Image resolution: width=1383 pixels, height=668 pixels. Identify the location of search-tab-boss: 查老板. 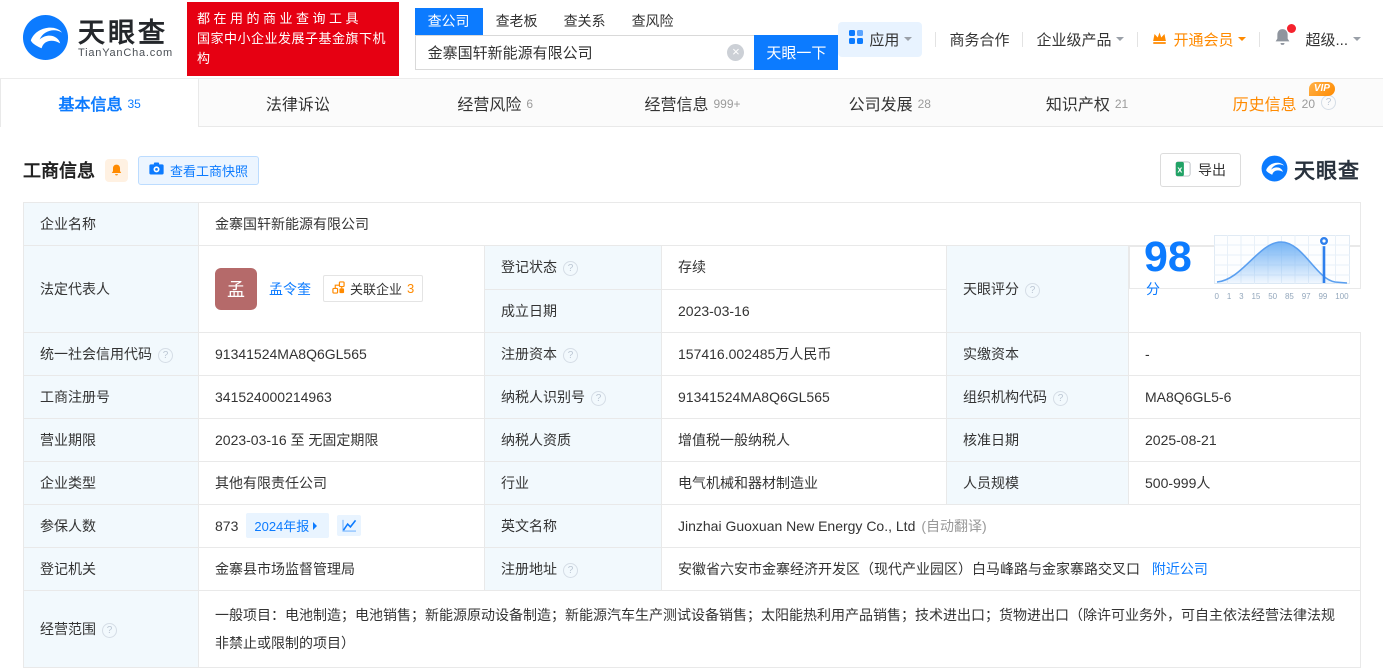
(517, 21).